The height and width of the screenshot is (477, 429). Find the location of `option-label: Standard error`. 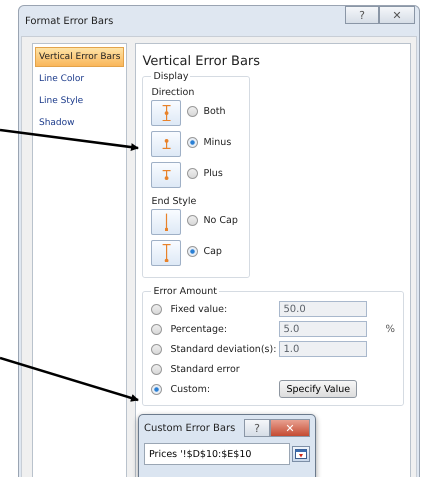

option-label: Standard error is located at coordinates (205, 369).